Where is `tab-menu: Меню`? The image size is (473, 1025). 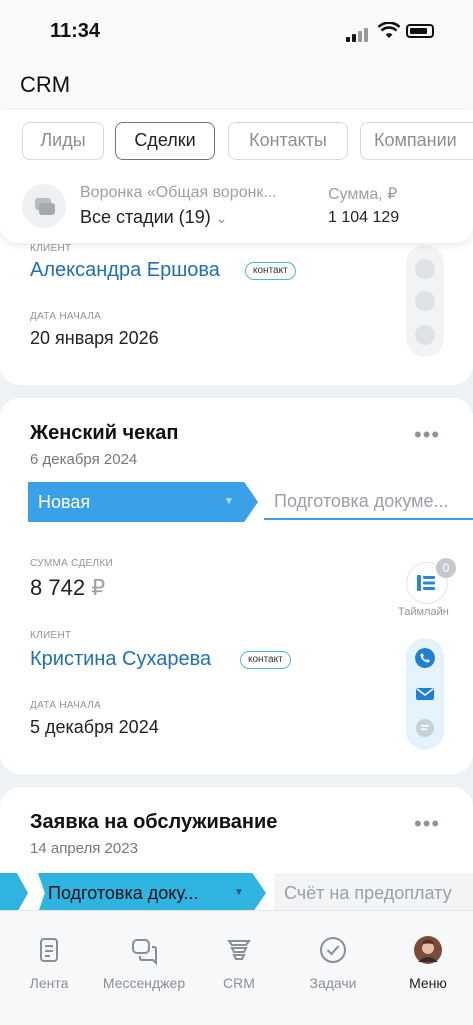
tab-menu: Меню is located at coordinates (427, 963).